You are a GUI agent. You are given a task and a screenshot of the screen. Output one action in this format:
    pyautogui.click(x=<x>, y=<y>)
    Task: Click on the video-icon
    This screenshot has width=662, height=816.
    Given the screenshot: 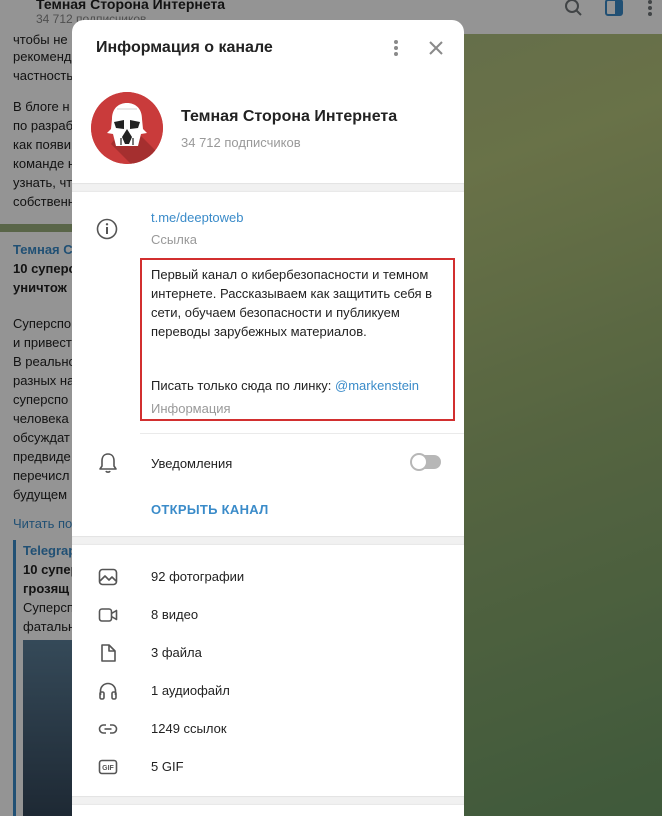 What is the action you would take?
    pyautogui.click(x=108, y=615)
    